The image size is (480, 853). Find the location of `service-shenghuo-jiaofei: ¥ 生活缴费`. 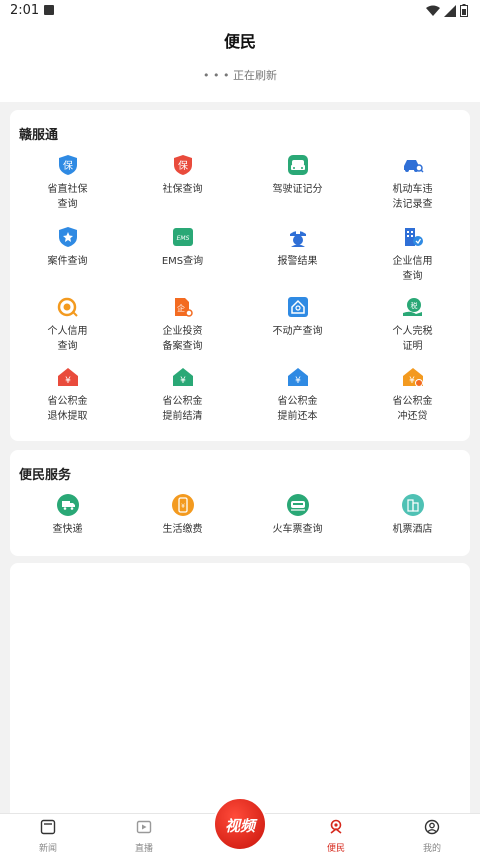

service-shenghuo-jiaofei: ¥ 生活缴费 is located at coordinates (182, 515).